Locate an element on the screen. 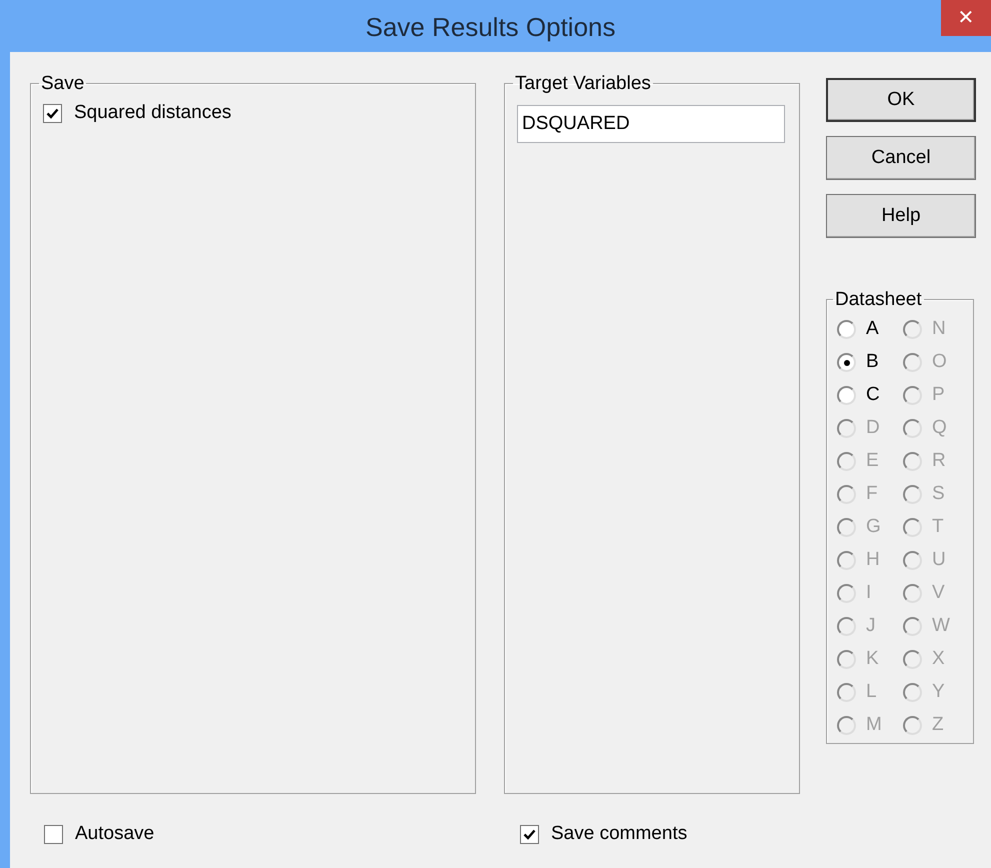 The height and width of the screenshot is (868, 991). radio-label: S is located at coordinates (938, 494).